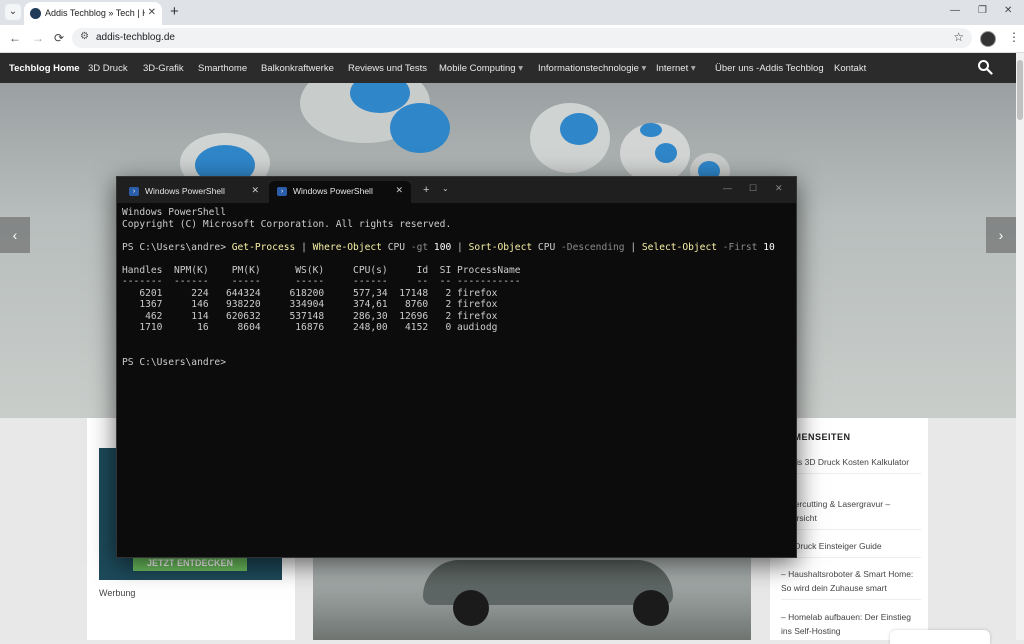 The width and height of the screenshot is (1024, 644). Describe the element at coordinates (851, 548) in the screenshot. I see `sidebar-link: 3D Druck Einsteiger Guide` at that location.